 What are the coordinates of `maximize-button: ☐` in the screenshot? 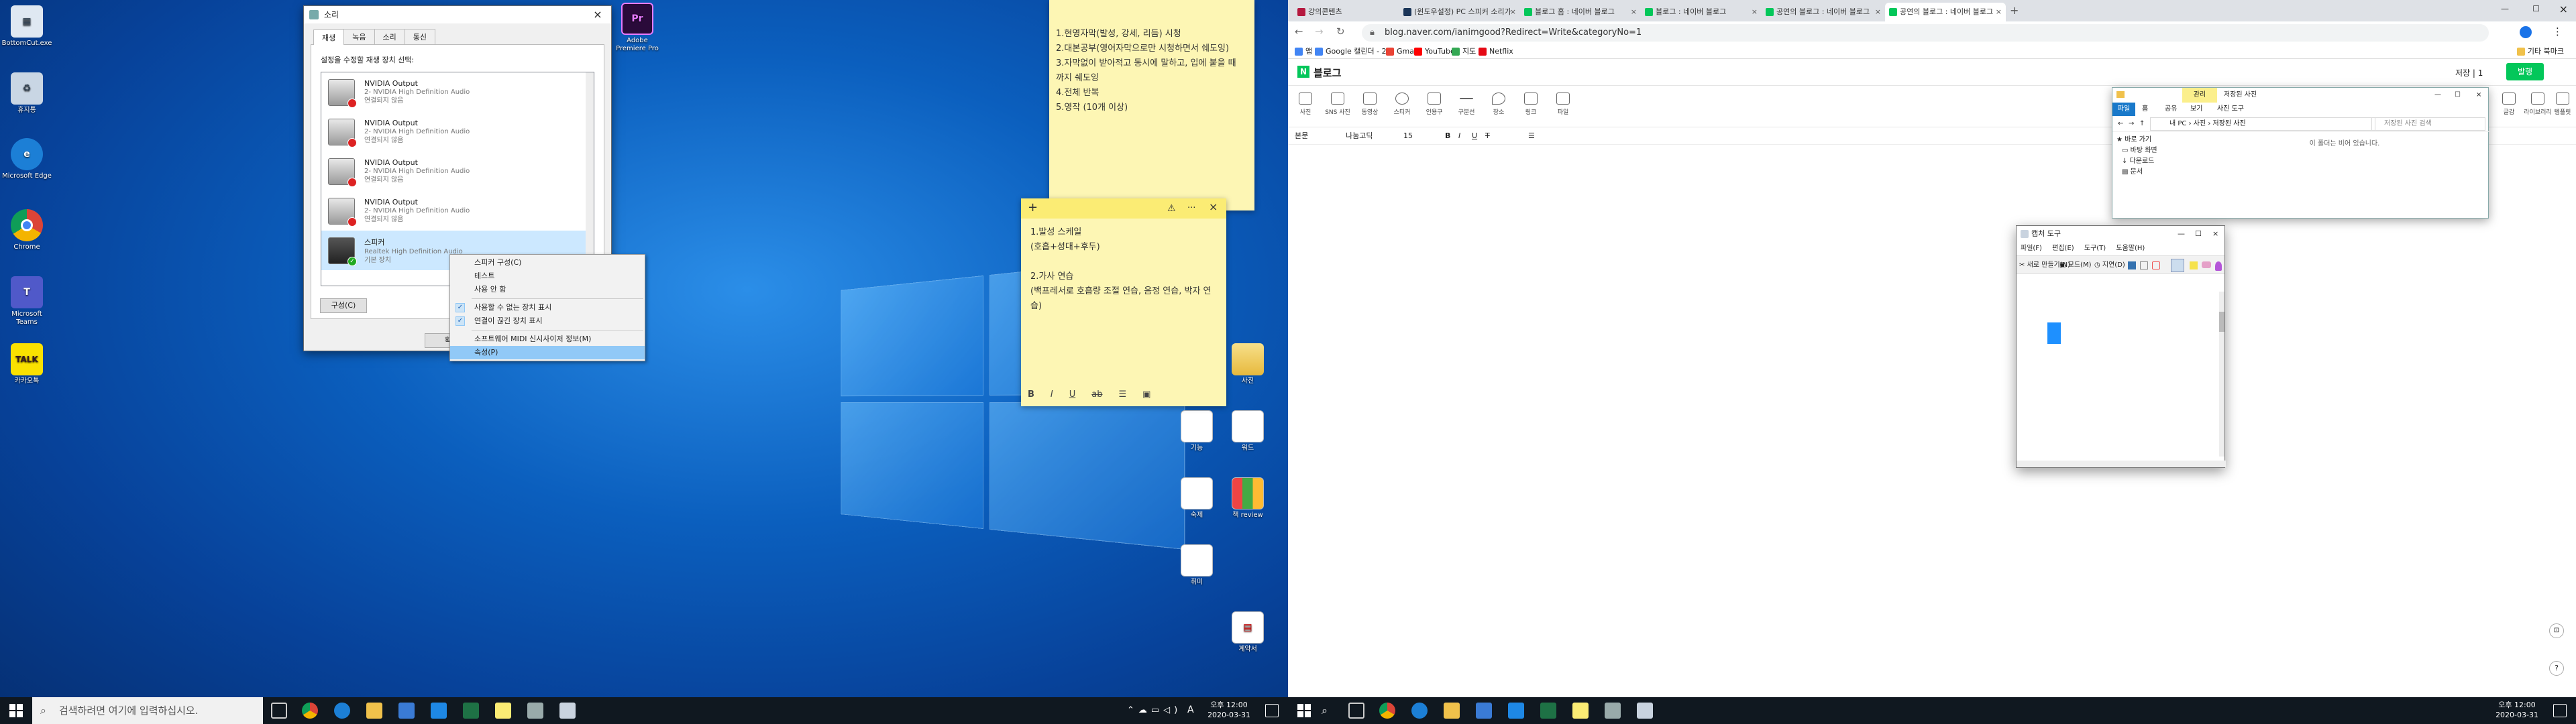 It's located at (2458, 95).